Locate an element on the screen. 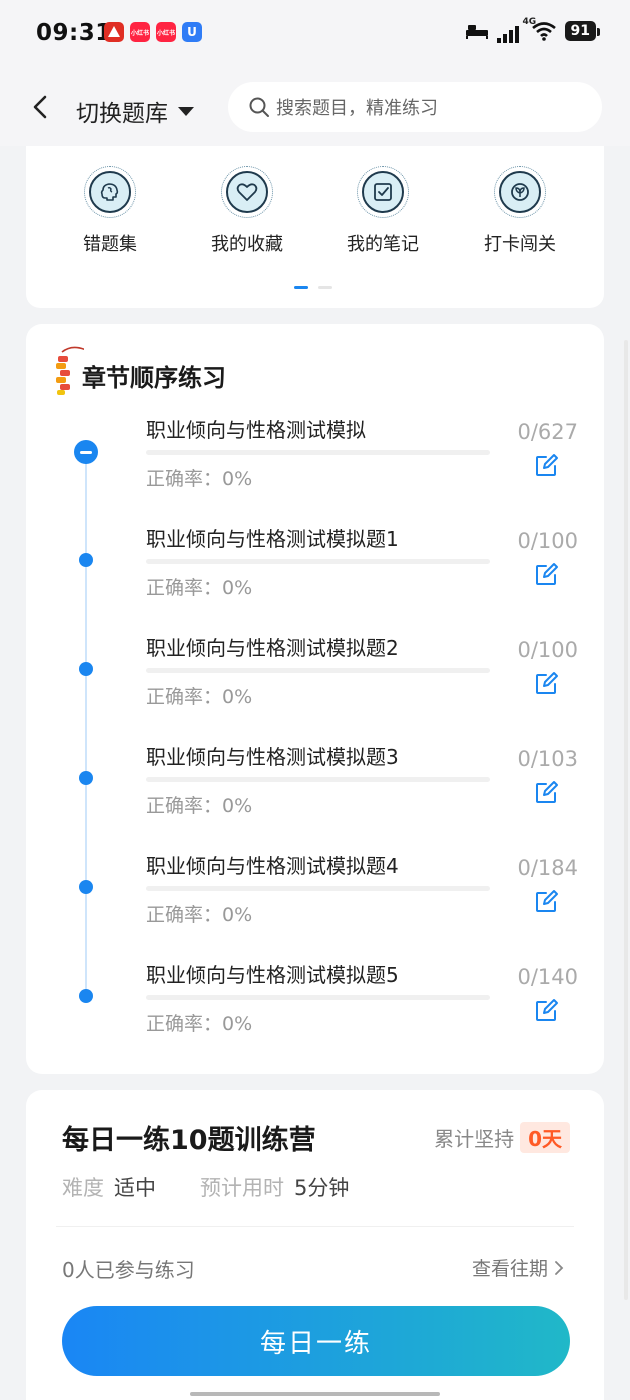 This screenshot has height=1400, width=630. scrollbar is located at coordinates (626, 820).